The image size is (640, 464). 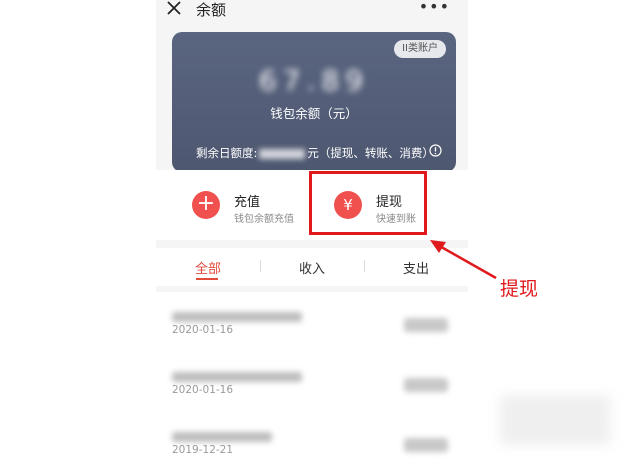 I want to click on account-type-badge: II类账户, so click(x=420, y=49).